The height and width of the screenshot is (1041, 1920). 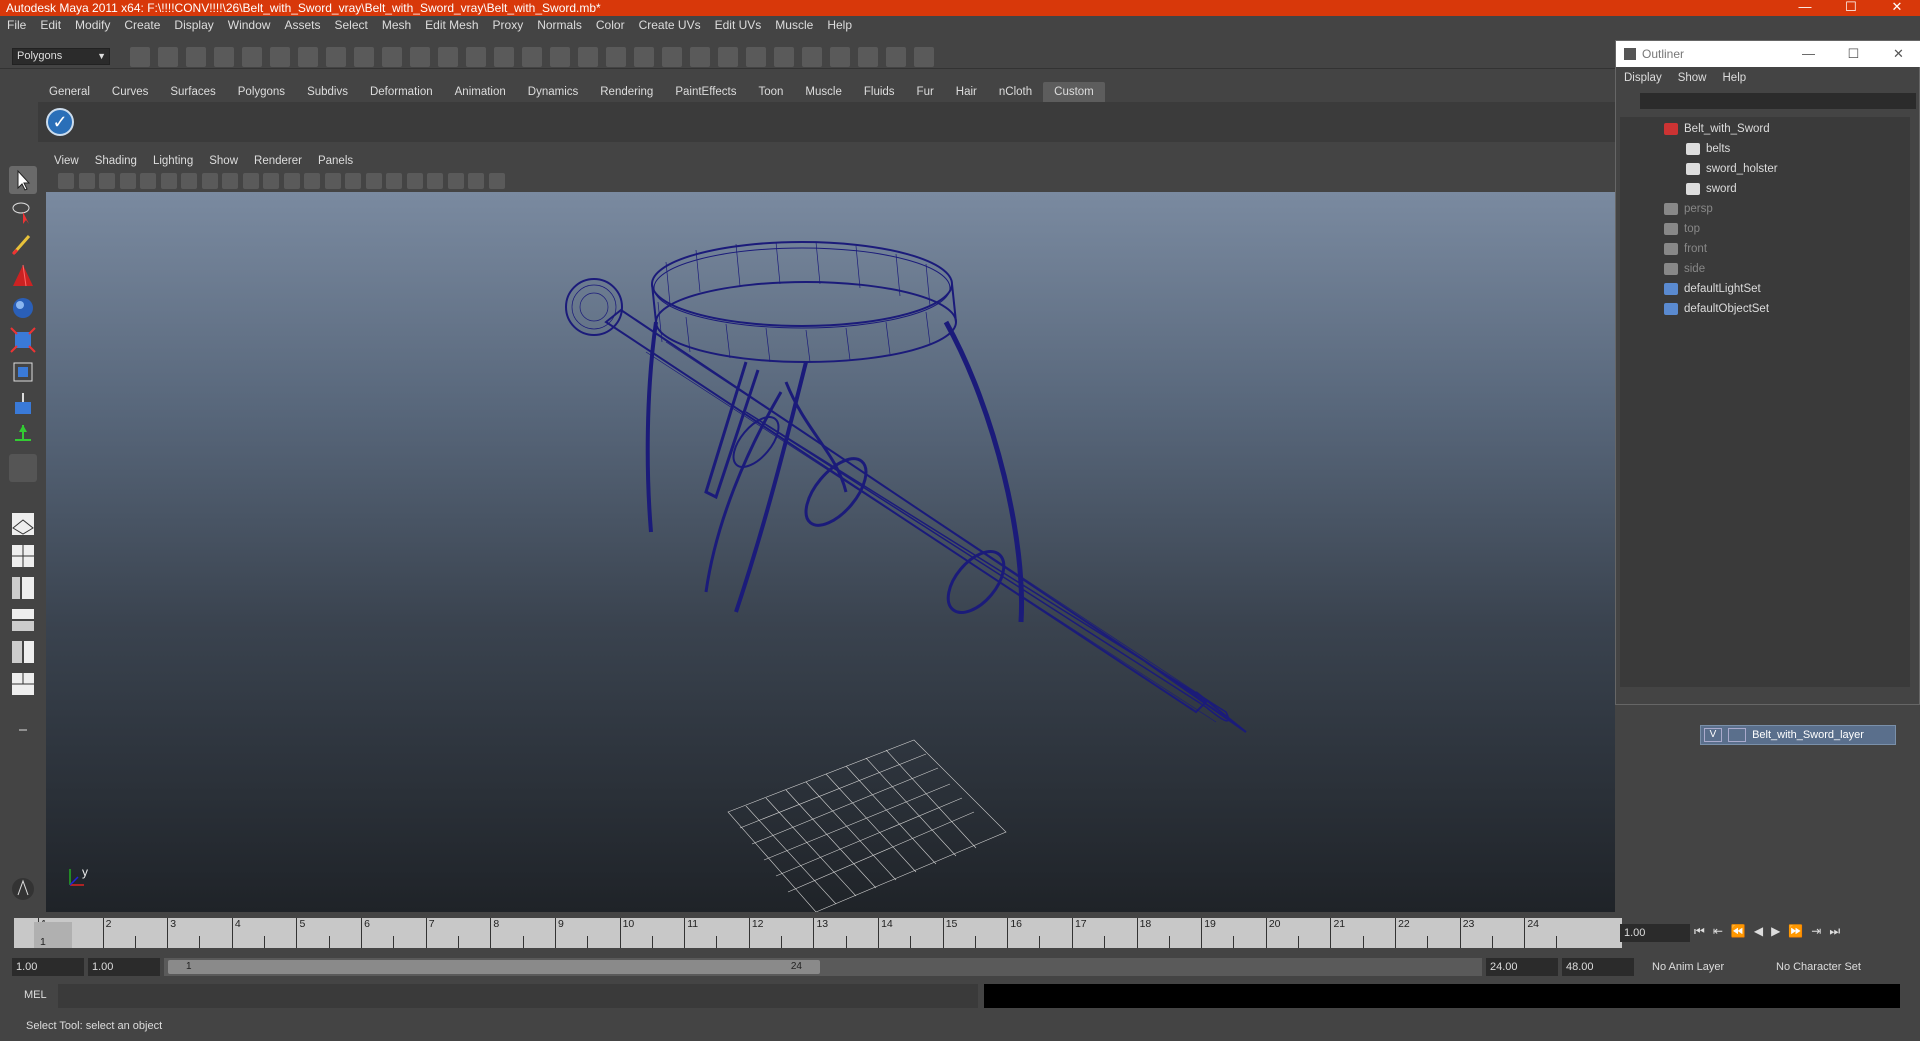 I want to click on uv-icon, so click(x=756, y=57).